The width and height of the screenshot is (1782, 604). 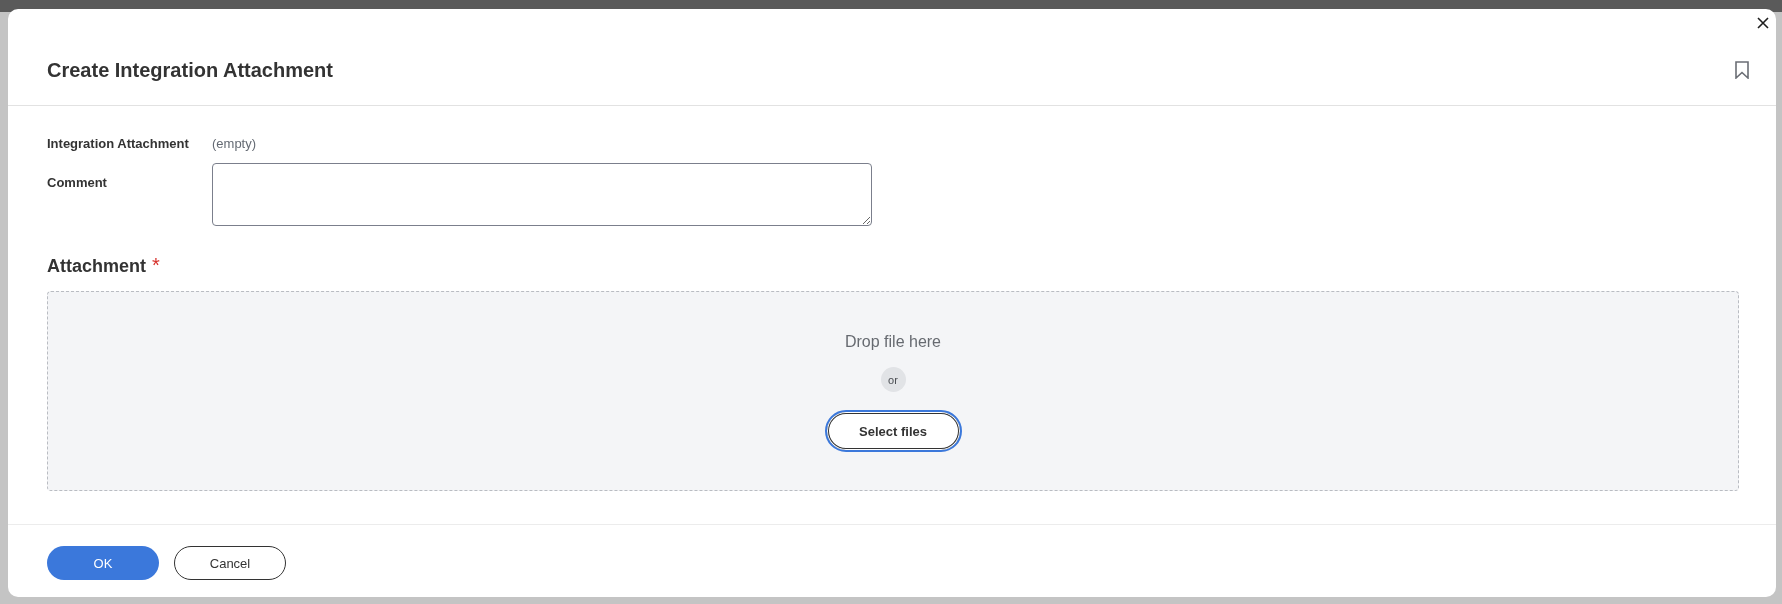 I want to click on attachment-heading: Attachment, so click(x=96, y=266).